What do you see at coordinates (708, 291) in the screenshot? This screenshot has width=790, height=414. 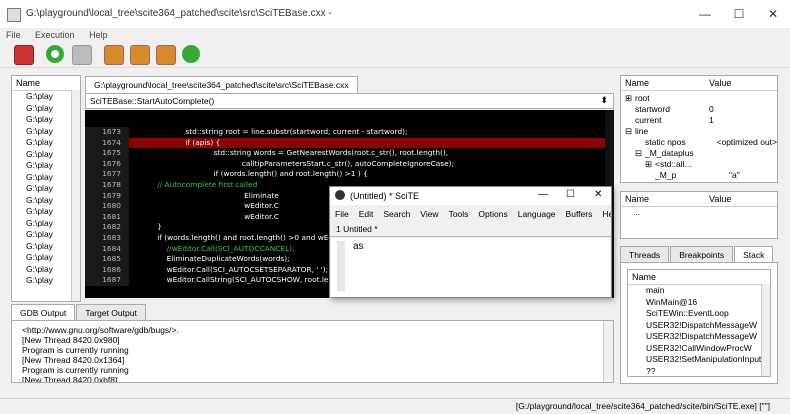 I see `stack-frame: main` at bounding box center [708, 291].